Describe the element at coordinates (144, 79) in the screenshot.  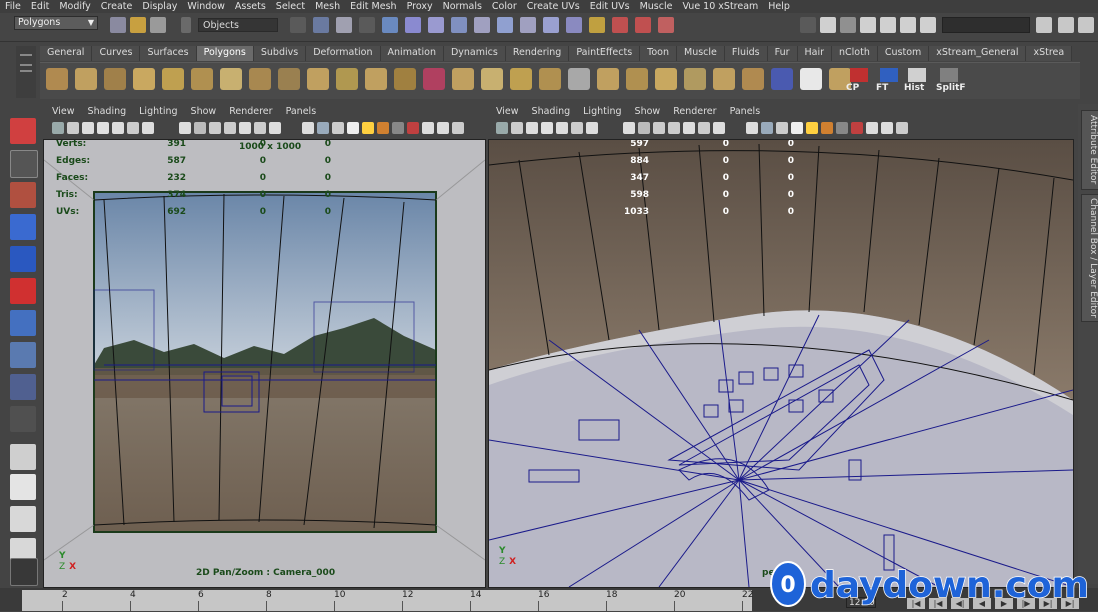
I see `cone-tool-icon` at that location.